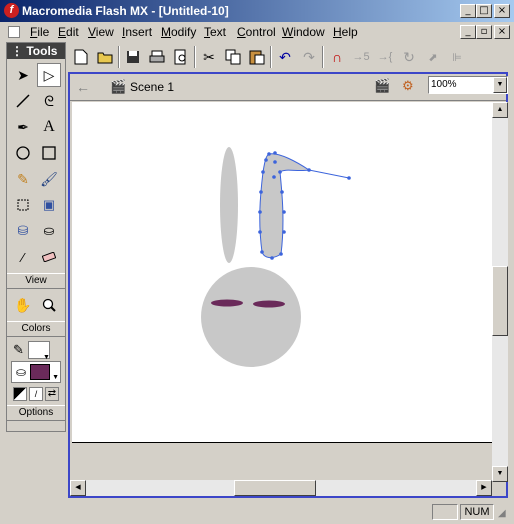 Image resolution: width=514 pixels, height=524 pixels. I want to click on no-color-button: /, so click(36, 394).